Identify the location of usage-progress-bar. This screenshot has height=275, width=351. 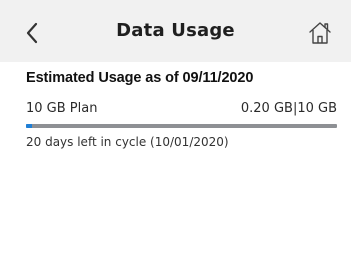
(181, 126).